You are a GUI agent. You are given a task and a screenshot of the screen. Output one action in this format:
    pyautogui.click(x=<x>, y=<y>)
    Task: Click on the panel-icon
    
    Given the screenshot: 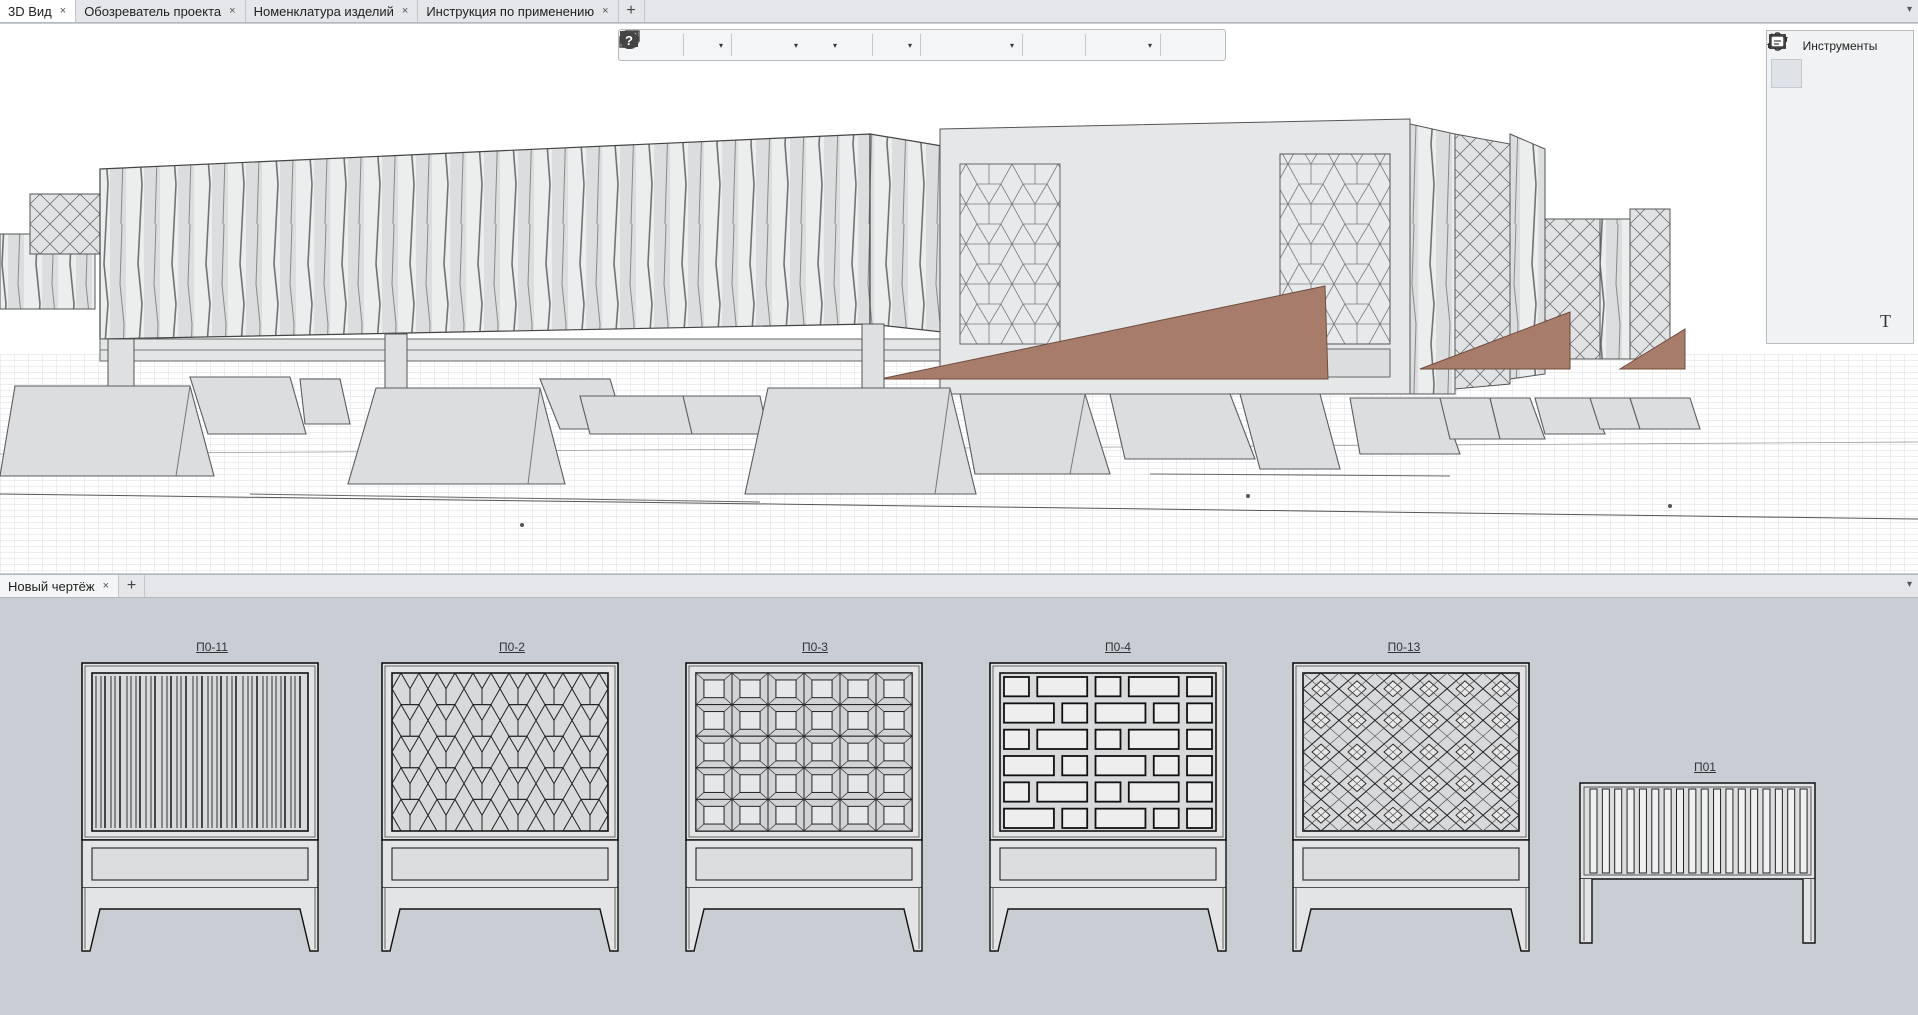 What is the action you would take?
    pyautogui.click(x=1786, y=170)
    